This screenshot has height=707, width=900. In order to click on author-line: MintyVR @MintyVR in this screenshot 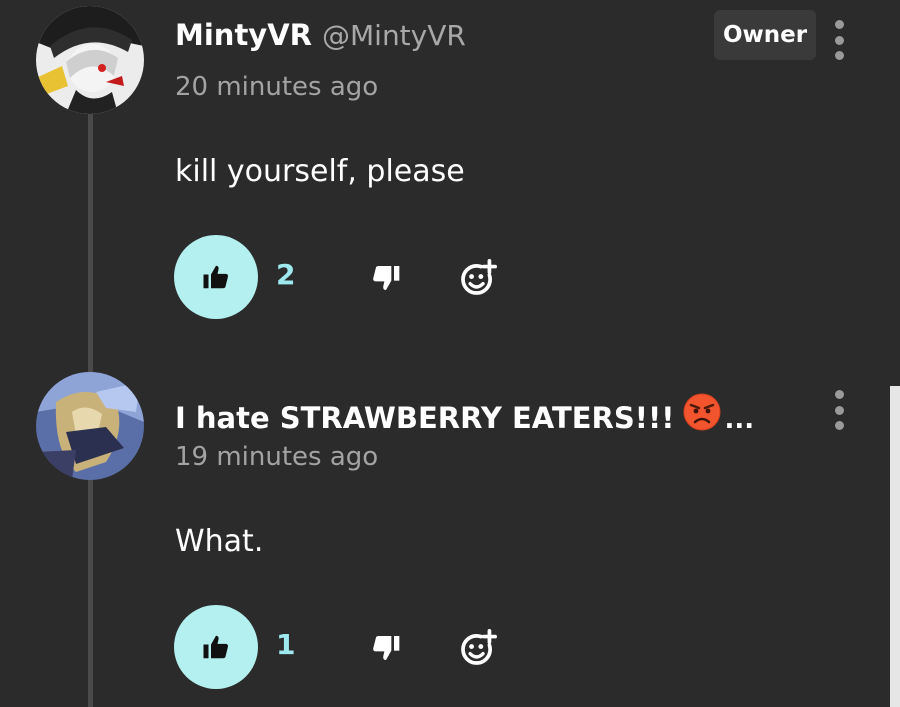, I will do `click(320, 35)`.